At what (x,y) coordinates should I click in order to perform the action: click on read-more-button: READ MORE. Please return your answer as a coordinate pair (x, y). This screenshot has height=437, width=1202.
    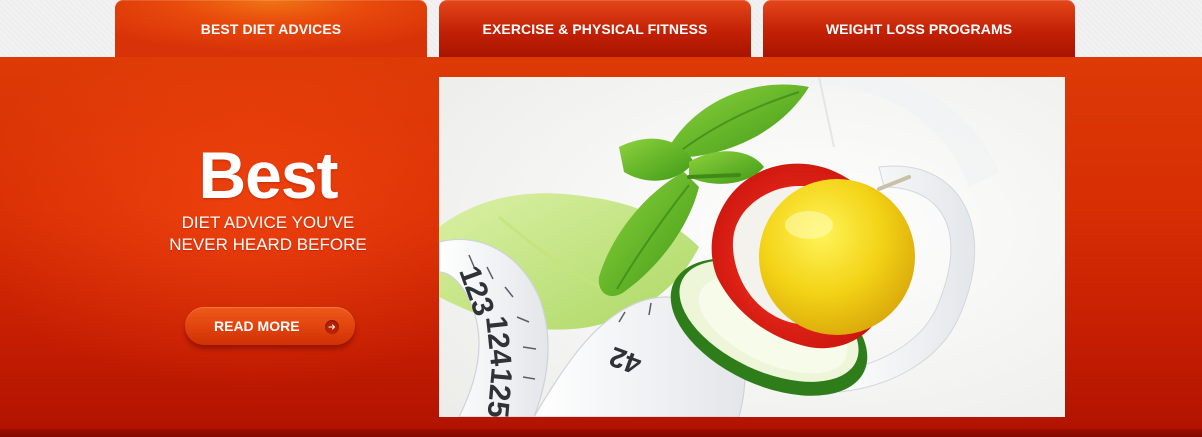
    Looking at the image, I should click on (270, 326).